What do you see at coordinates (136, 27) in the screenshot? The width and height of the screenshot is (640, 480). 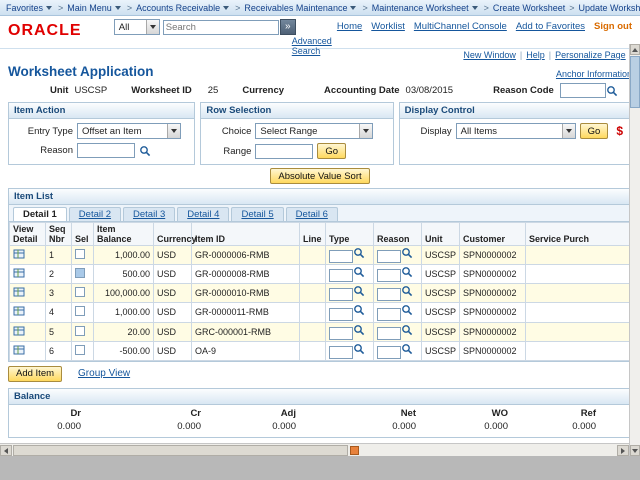 I see `search-scope-select: All` at bounding box center [136, 27].